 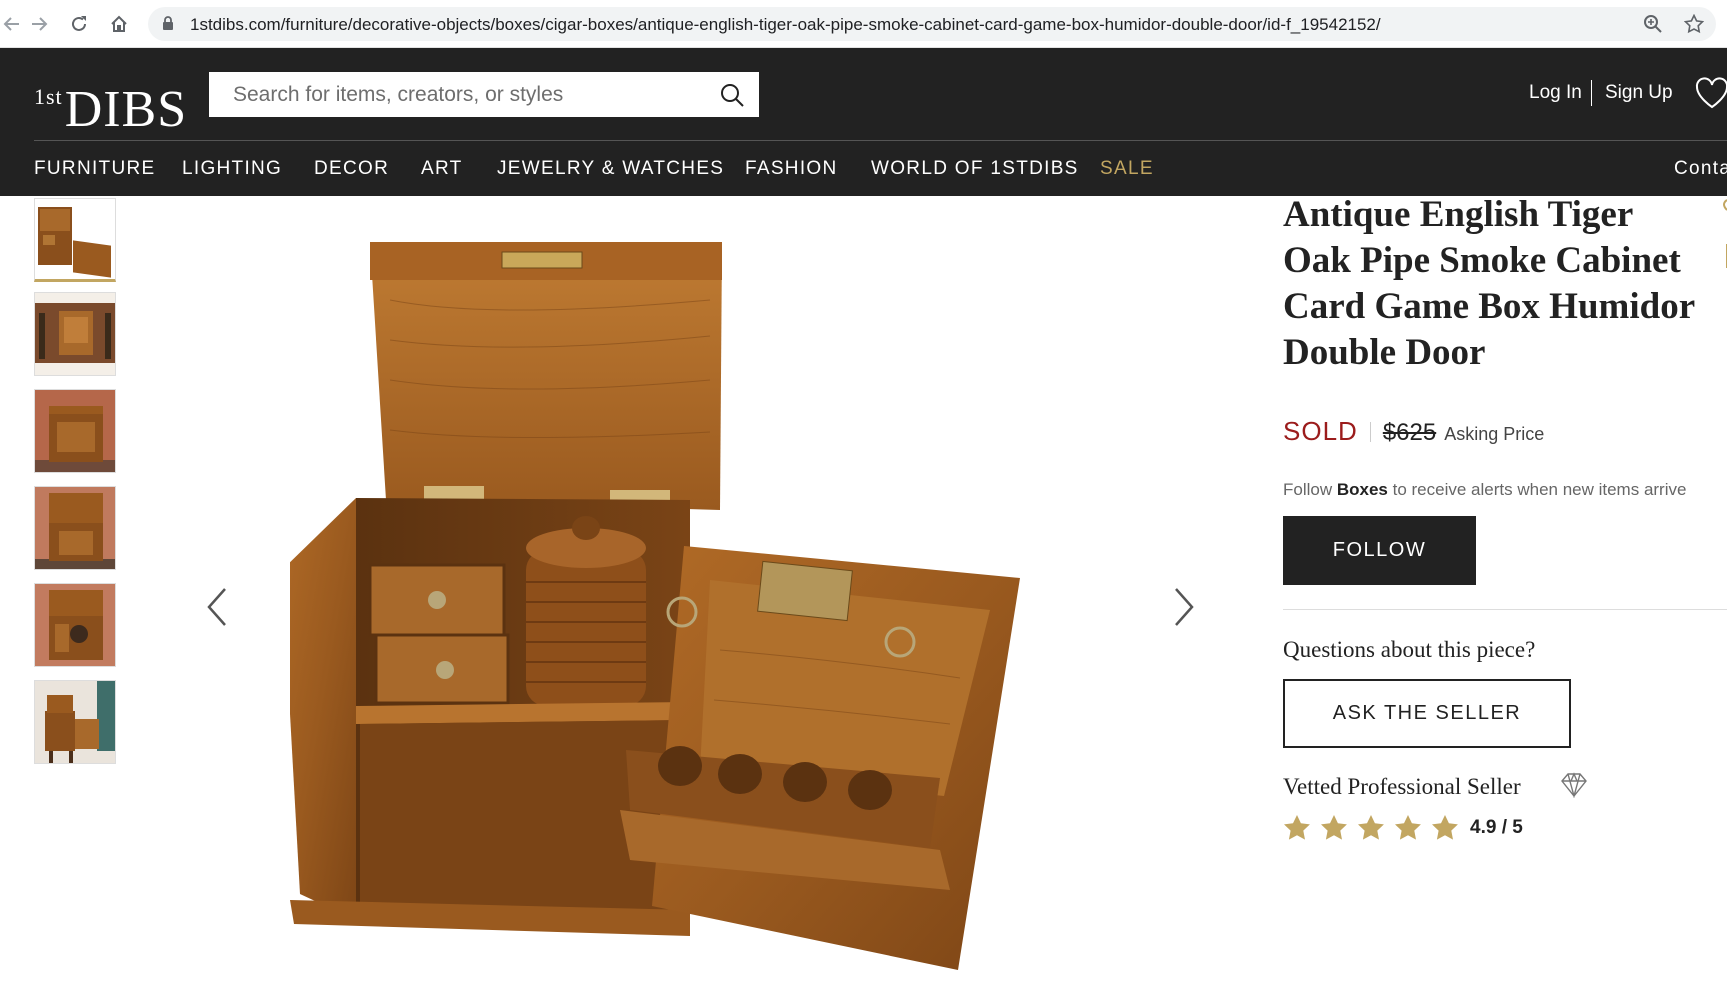 What do you see at coordinates (610, 169) in the screenshot?
I see `nav-jewelry-watches: JEWELRY & WATCHES` at bounding box center [610, 169].